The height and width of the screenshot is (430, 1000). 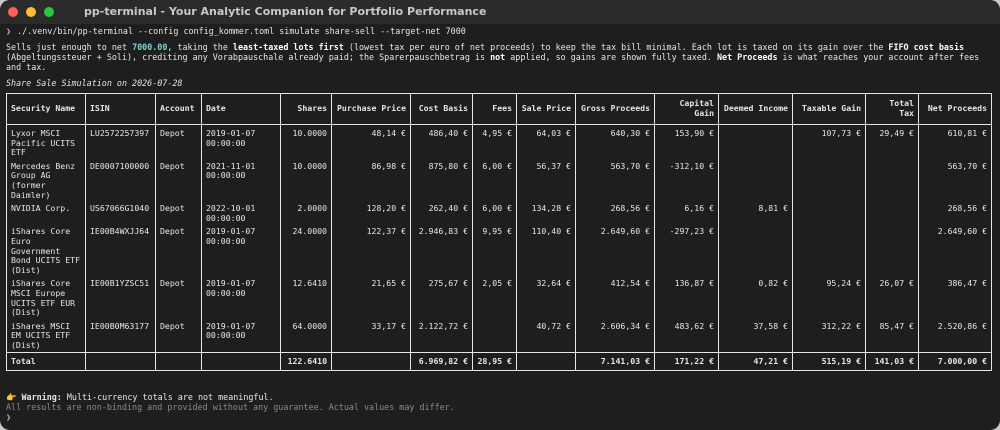 What do you see at coordinates (306, 362) in the screenshot?
I see `total-cell: 122.6410` at bounding box center [306, 362].